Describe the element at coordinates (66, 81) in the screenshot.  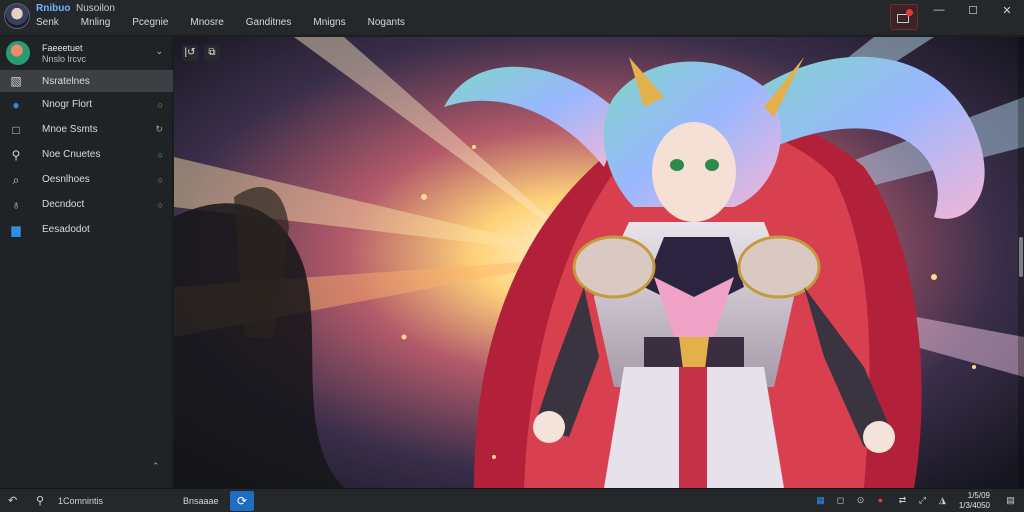
I see `sidebar-item-label: Nsratelnes` at that location.